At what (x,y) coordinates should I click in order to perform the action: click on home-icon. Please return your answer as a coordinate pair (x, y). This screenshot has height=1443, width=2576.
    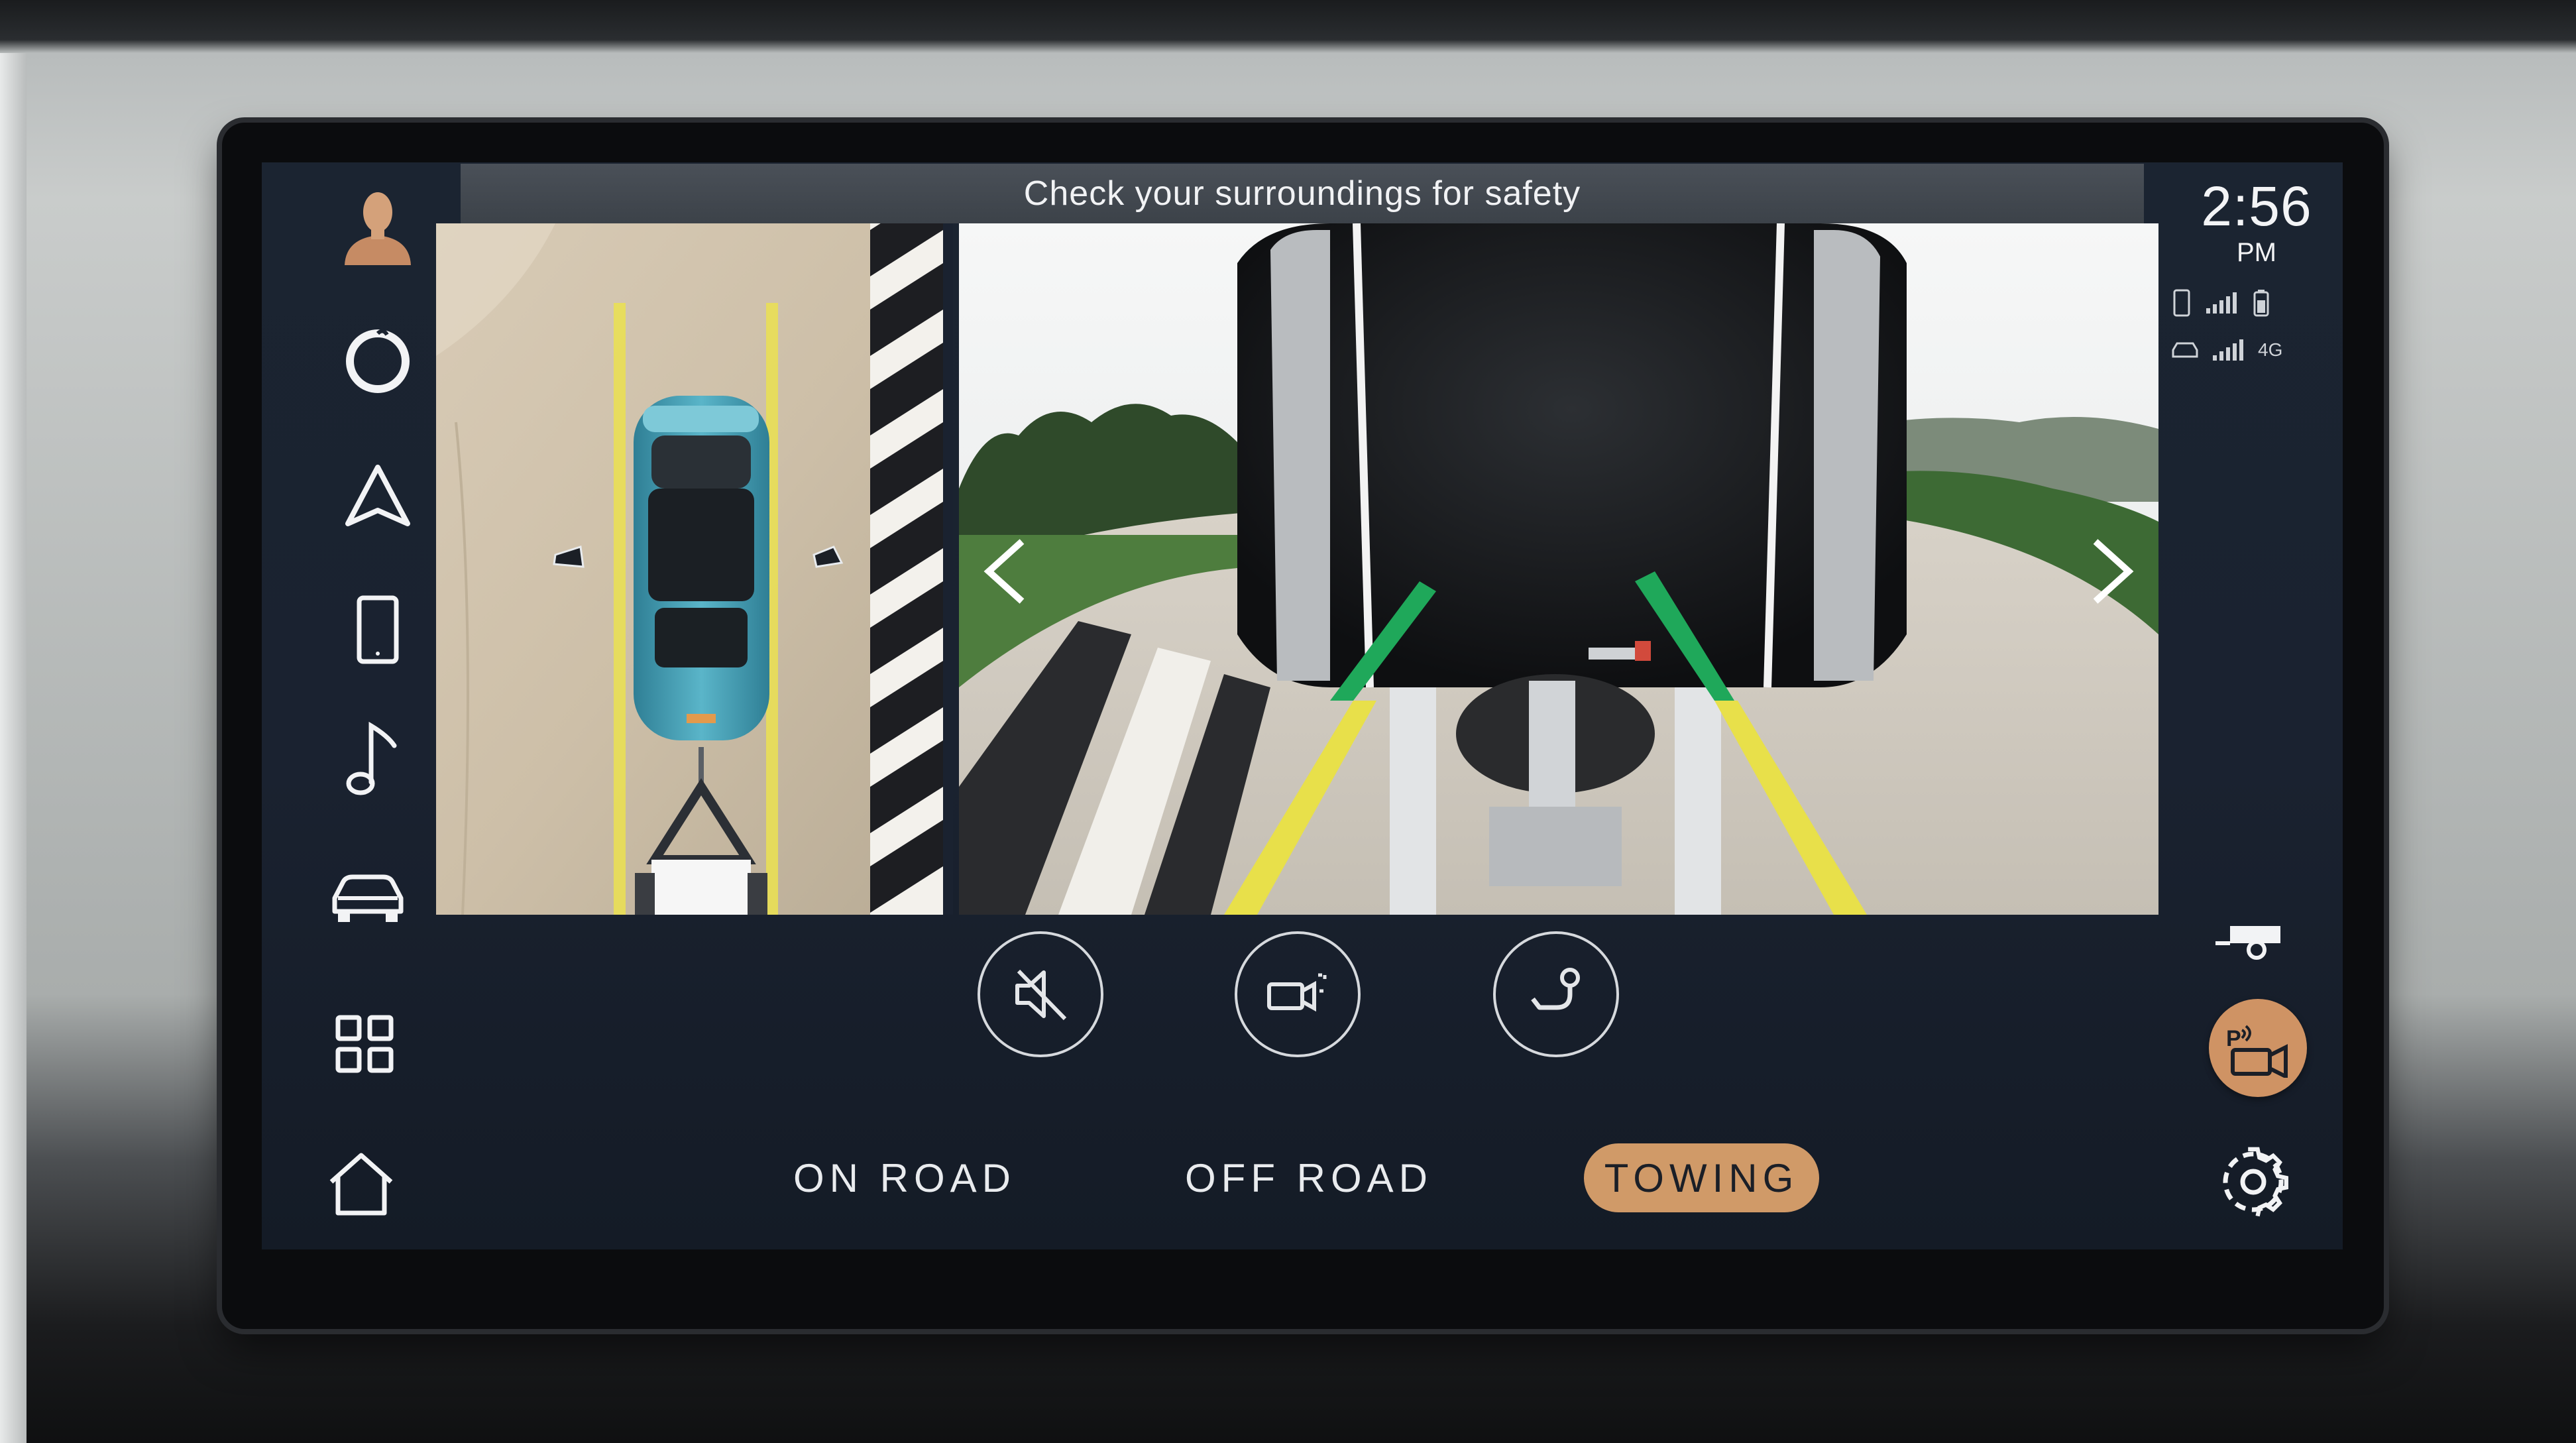
    Looking at the image, I should click on (361, 1183).